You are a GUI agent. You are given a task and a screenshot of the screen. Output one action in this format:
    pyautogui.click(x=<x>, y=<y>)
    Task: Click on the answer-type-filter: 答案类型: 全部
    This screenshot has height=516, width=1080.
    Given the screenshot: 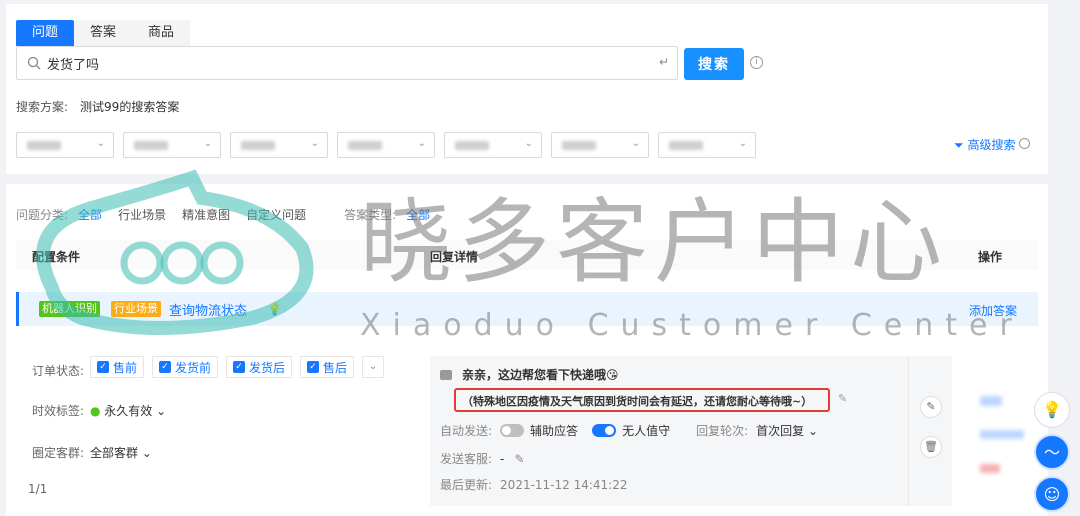 What is the action you would take?
    pyautogui.click(x=395, y=214)
    